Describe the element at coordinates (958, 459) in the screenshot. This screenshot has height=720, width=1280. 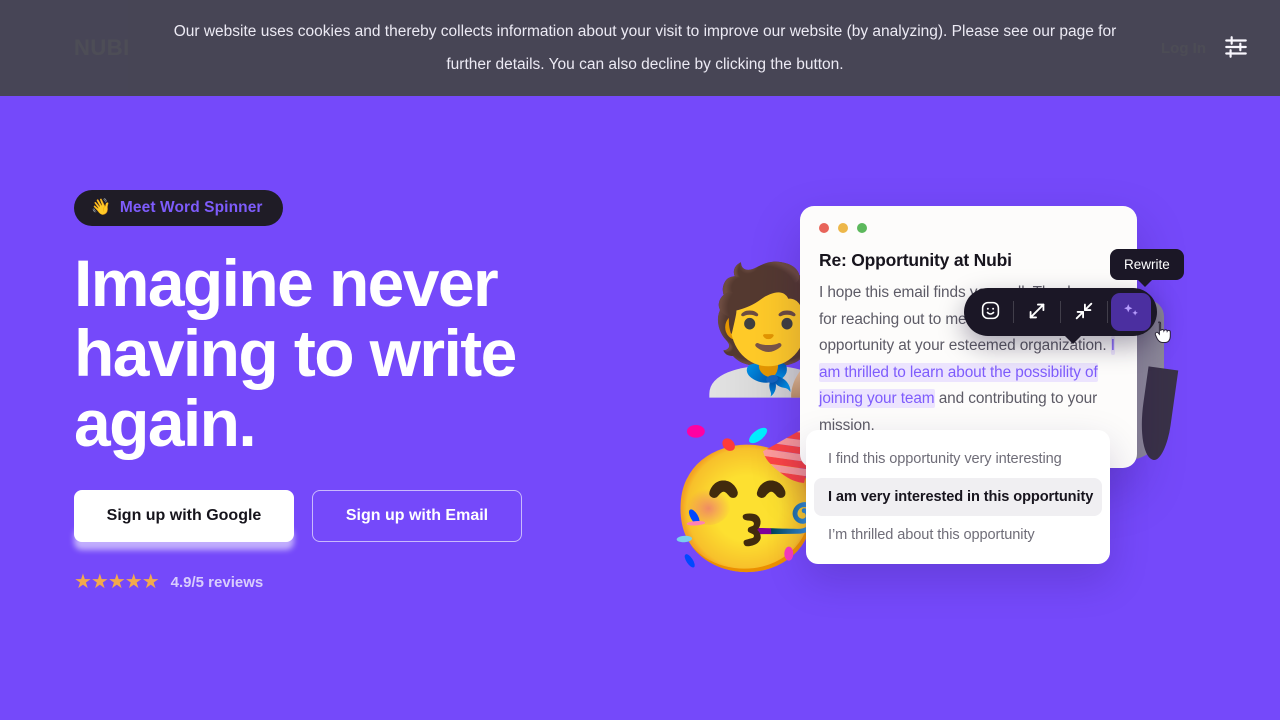
I see `list-item: I find this opportunity very interesting` at that location.